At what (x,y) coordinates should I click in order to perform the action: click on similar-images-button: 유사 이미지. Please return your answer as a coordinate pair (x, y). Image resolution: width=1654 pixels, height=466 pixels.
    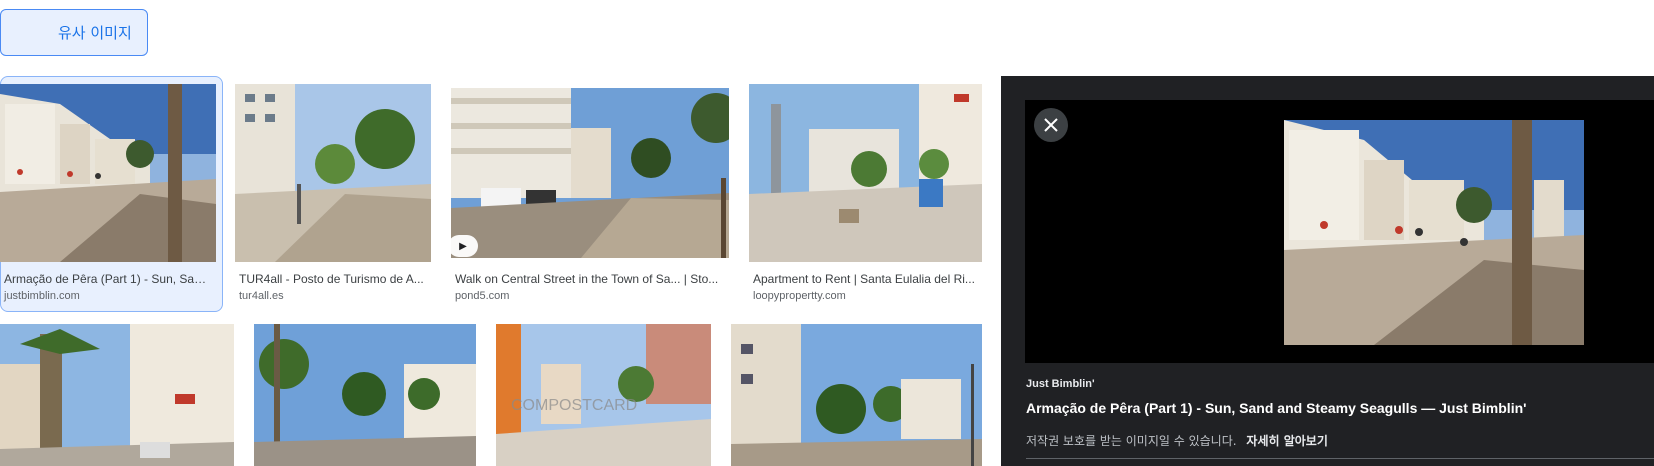
    Looking at the image, I should click on (74, 32).